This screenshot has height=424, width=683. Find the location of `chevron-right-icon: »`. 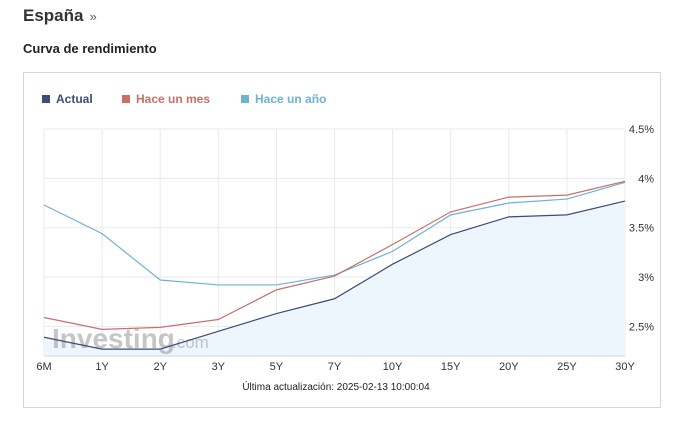

chevron-right-icon: » is located at coordinates (92, 16).